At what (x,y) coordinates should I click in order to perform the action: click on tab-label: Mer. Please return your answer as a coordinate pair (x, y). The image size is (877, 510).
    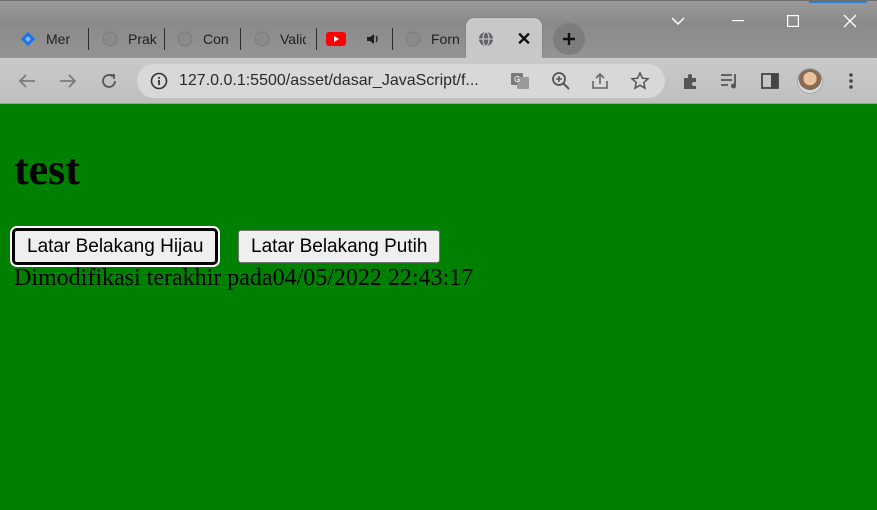
    Looking at the image, I should click on (58, 39).